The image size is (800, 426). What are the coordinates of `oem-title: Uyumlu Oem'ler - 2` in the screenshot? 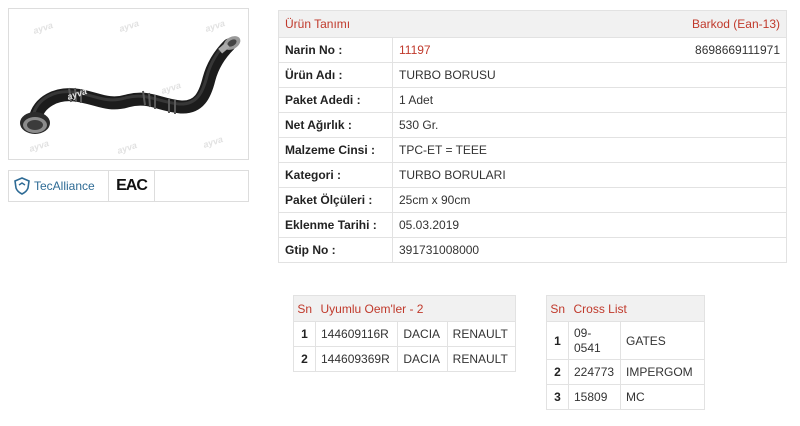 It's located at (415, 308).